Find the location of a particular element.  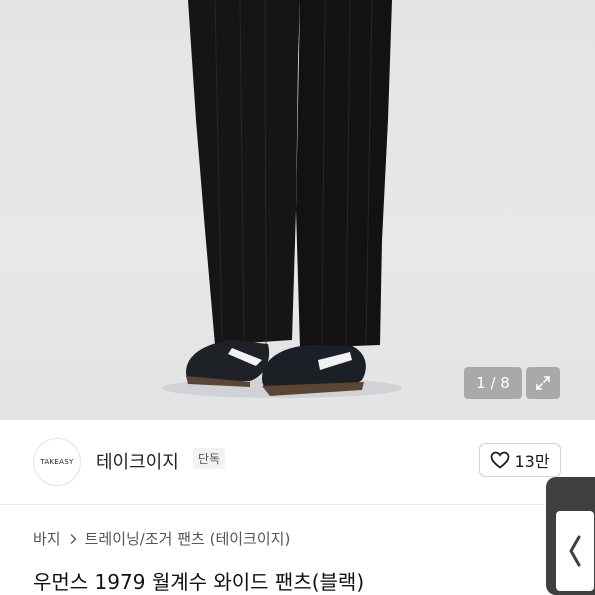

expand-image-button is located at coordinates (543, 383).